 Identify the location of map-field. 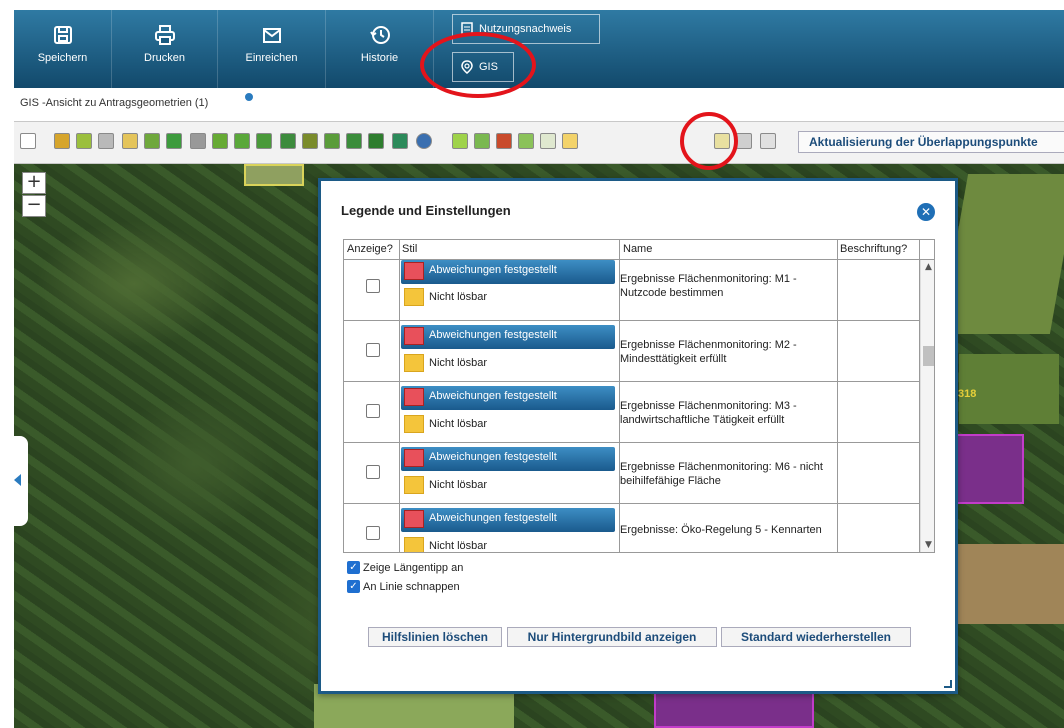
(989, 469).